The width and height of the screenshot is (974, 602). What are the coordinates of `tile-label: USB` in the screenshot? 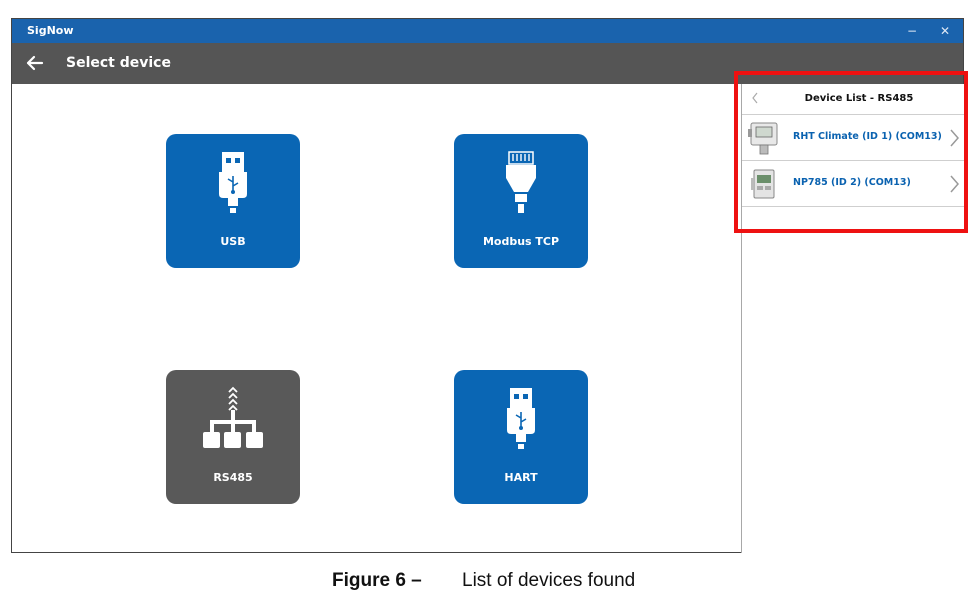 It's located at (233, 241).